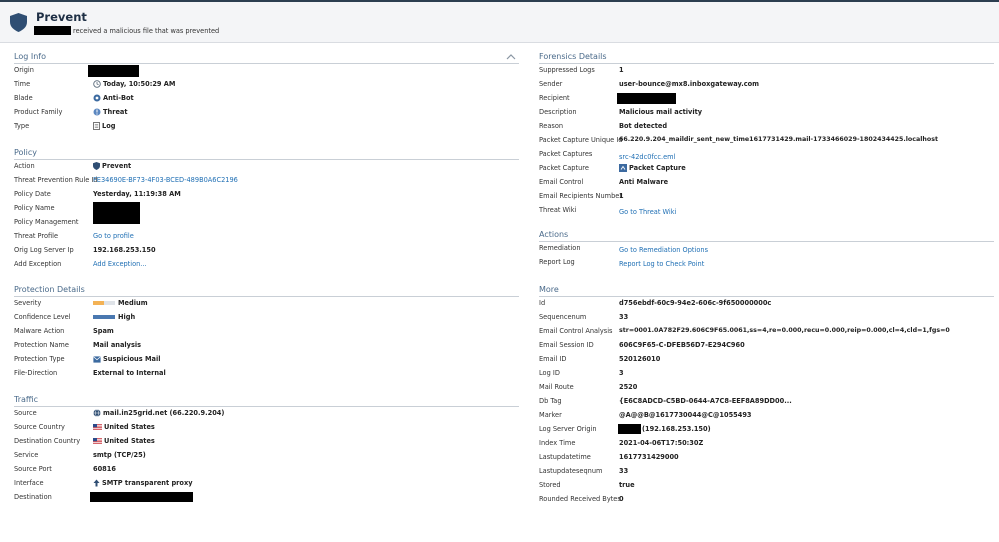  Describe the element at coordinates (266, 497) in the screenshot. I see `row-destination: Destination` at that location.